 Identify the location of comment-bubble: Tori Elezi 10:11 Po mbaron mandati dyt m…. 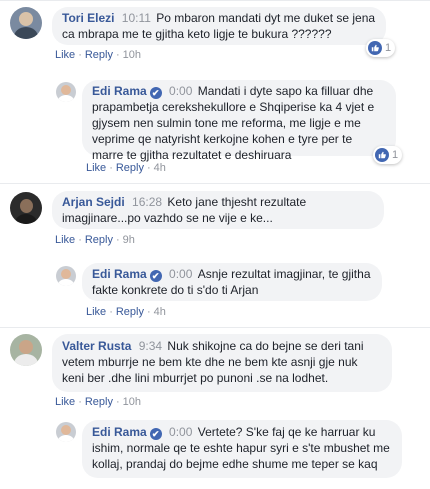
(219, 26).